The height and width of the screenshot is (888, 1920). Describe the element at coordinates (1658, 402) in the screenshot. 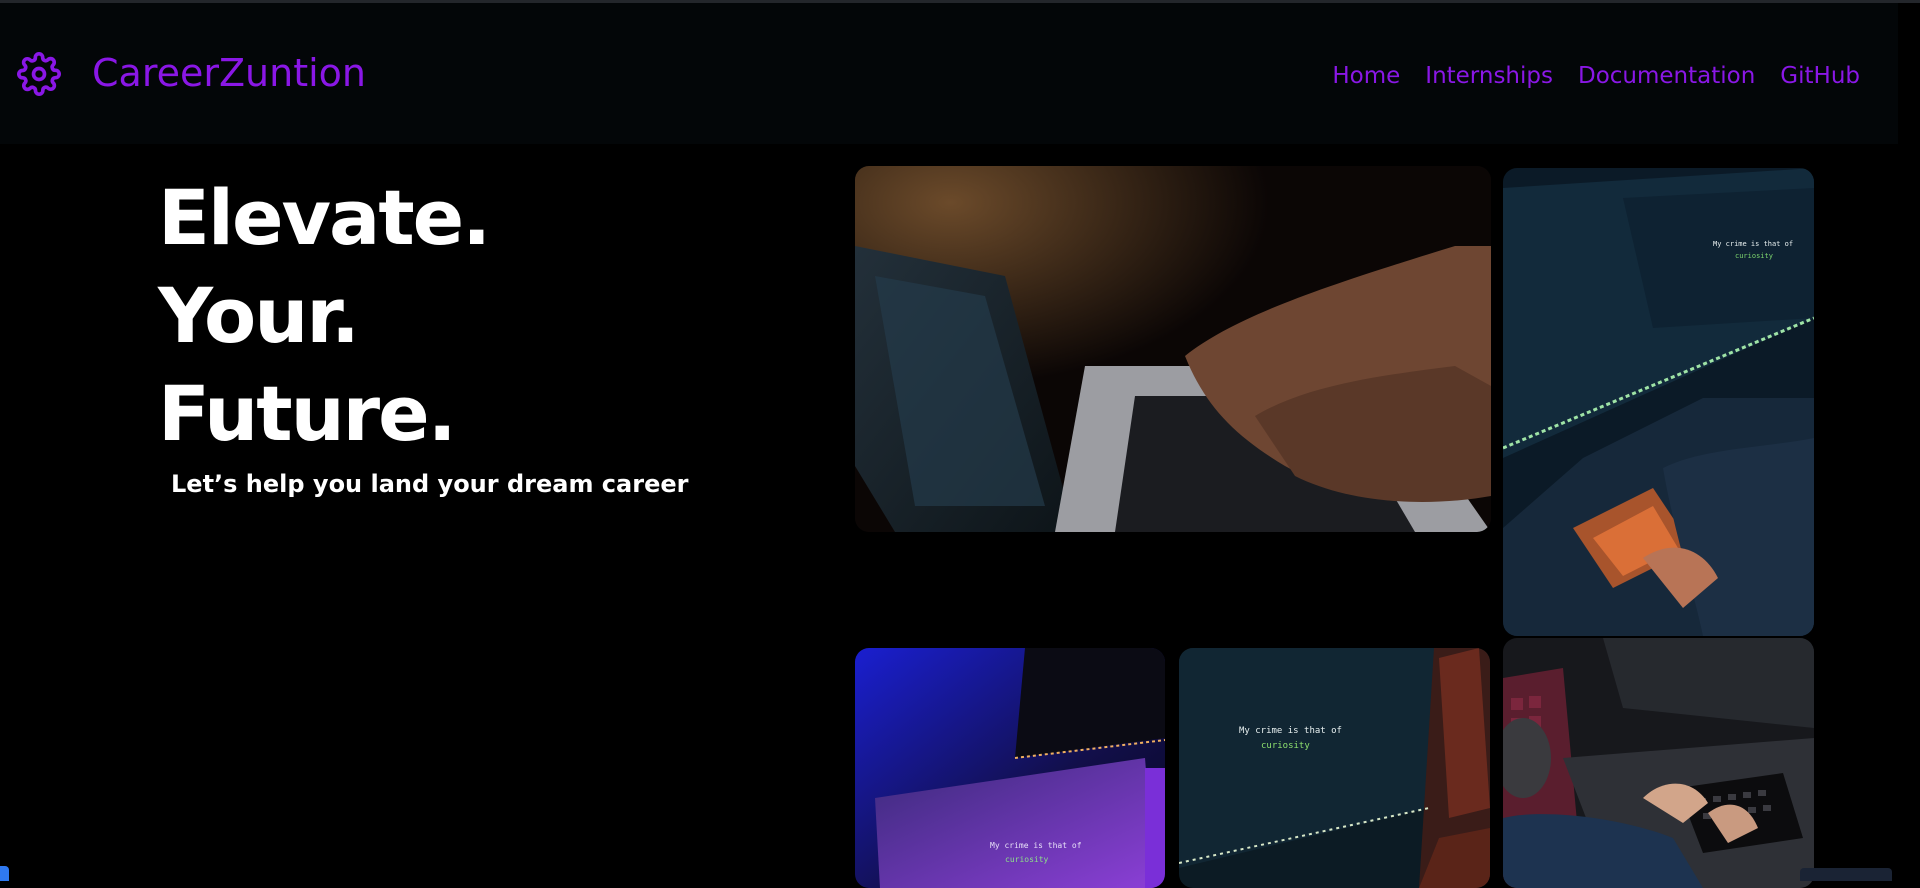

I see `photo-gaming-setup-tall: My crime is that of curiosity` at that location.